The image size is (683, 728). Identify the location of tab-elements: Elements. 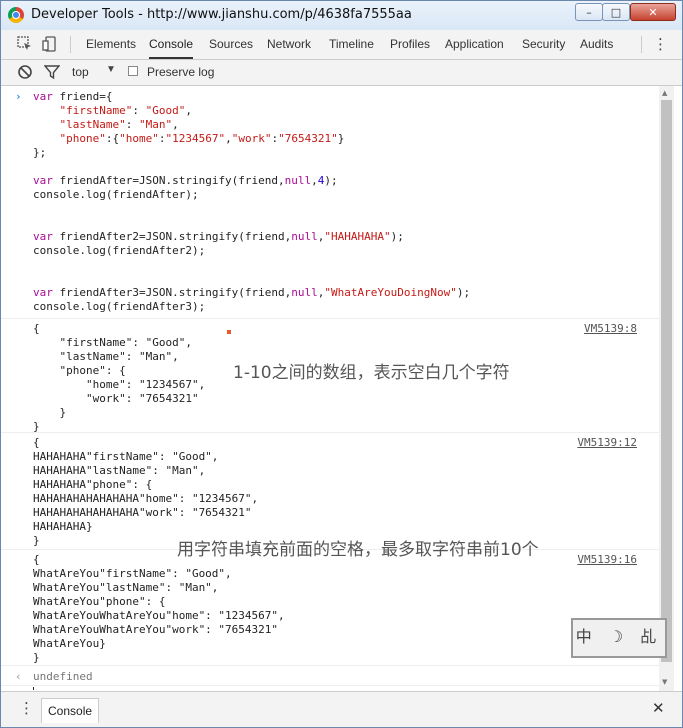
(111, 44).